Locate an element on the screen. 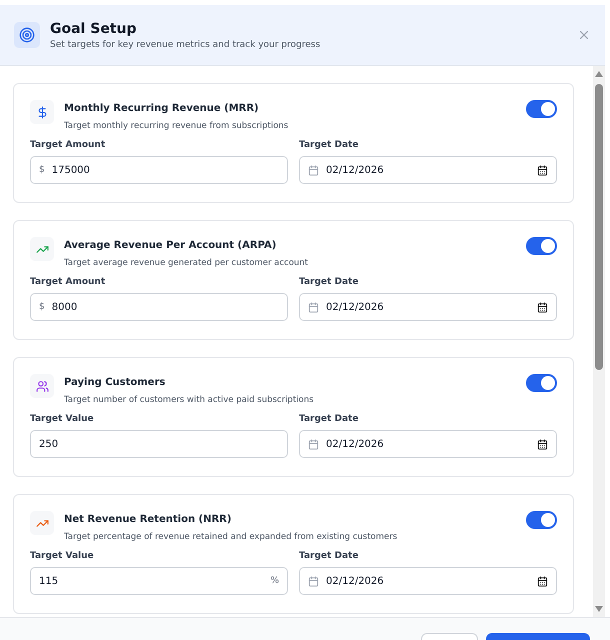  goal-description: Target average revenue generated per customer account is located at coordinates (187, 263).